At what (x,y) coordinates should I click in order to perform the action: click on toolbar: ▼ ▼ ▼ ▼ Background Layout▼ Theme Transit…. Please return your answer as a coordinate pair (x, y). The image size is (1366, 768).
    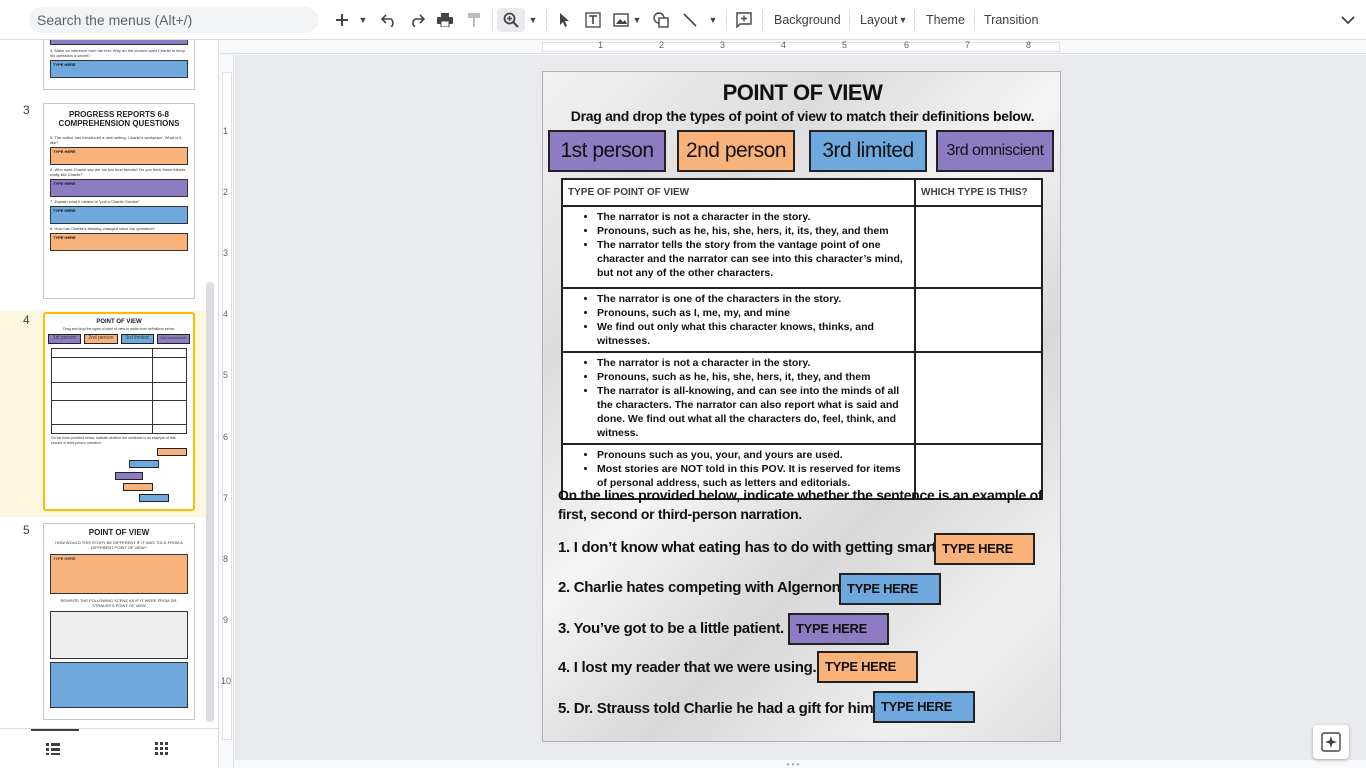
    Looking at the image, I should click on (683, 20).